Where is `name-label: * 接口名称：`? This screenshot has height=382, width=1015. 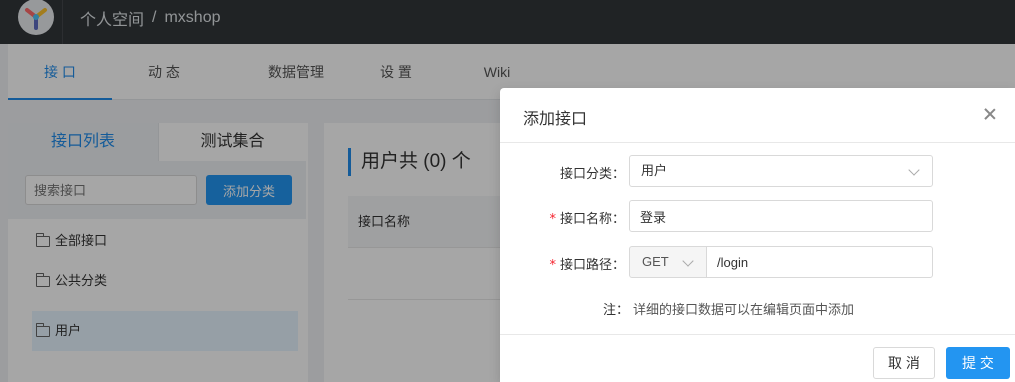
name-label: * 接口名称： is located at coordinates (587, 217).